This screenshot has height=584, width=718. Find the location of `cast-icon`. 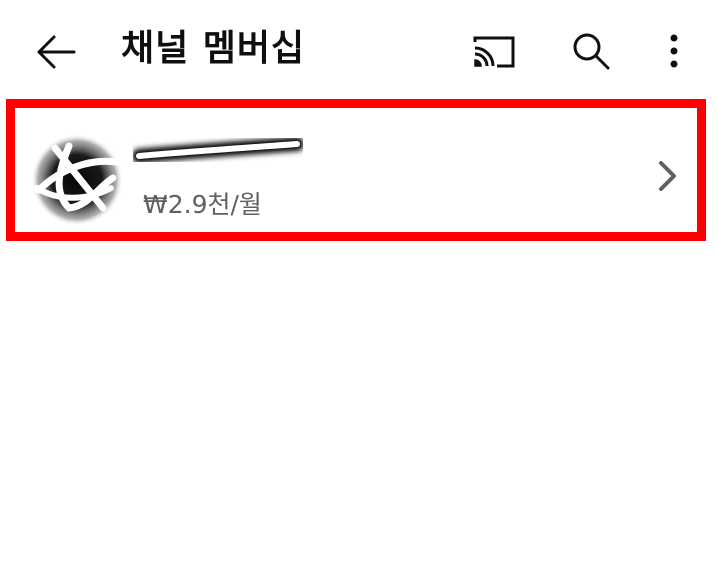

cast-icon is located at coordinates (494, 52).